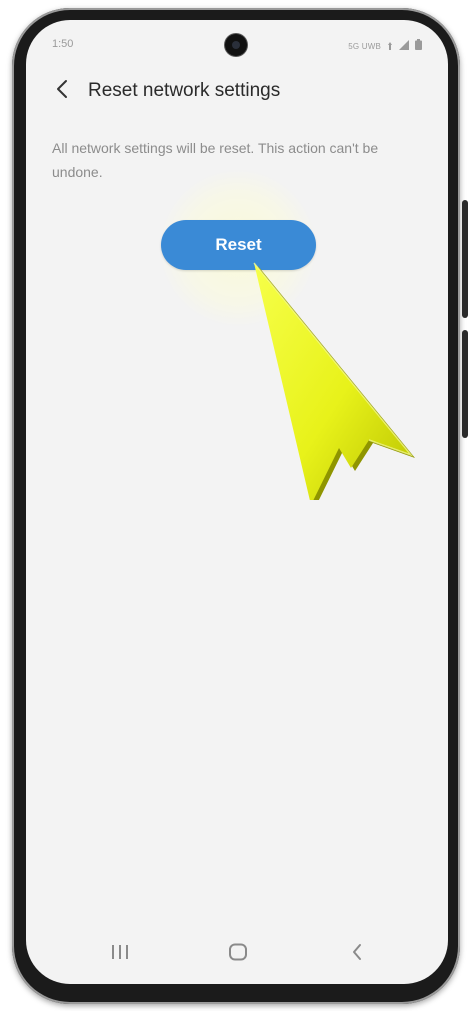 The height and width of the screenshot is (1011, 474). I want to click on nav-back-button, so click(357, 954).